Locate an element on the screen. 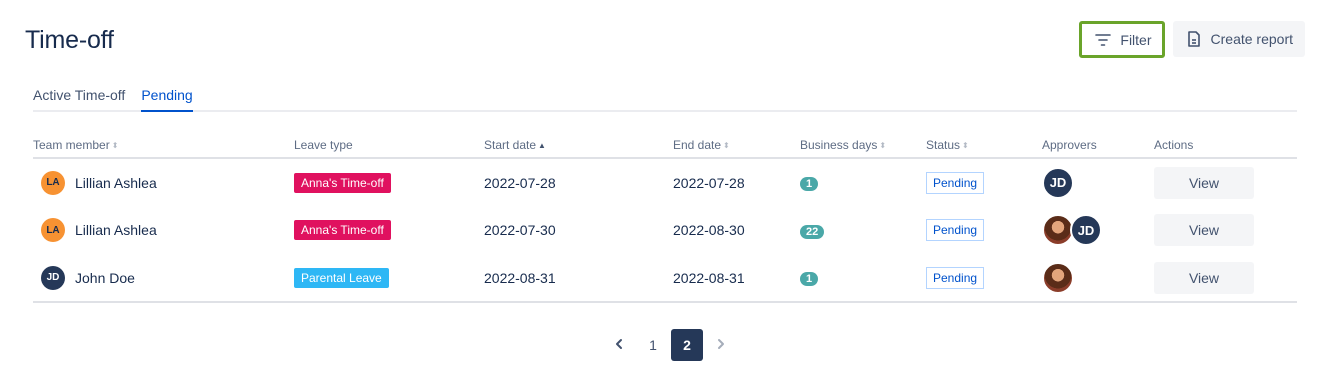  chevron-left-icon is located at coordinates (619, 345).